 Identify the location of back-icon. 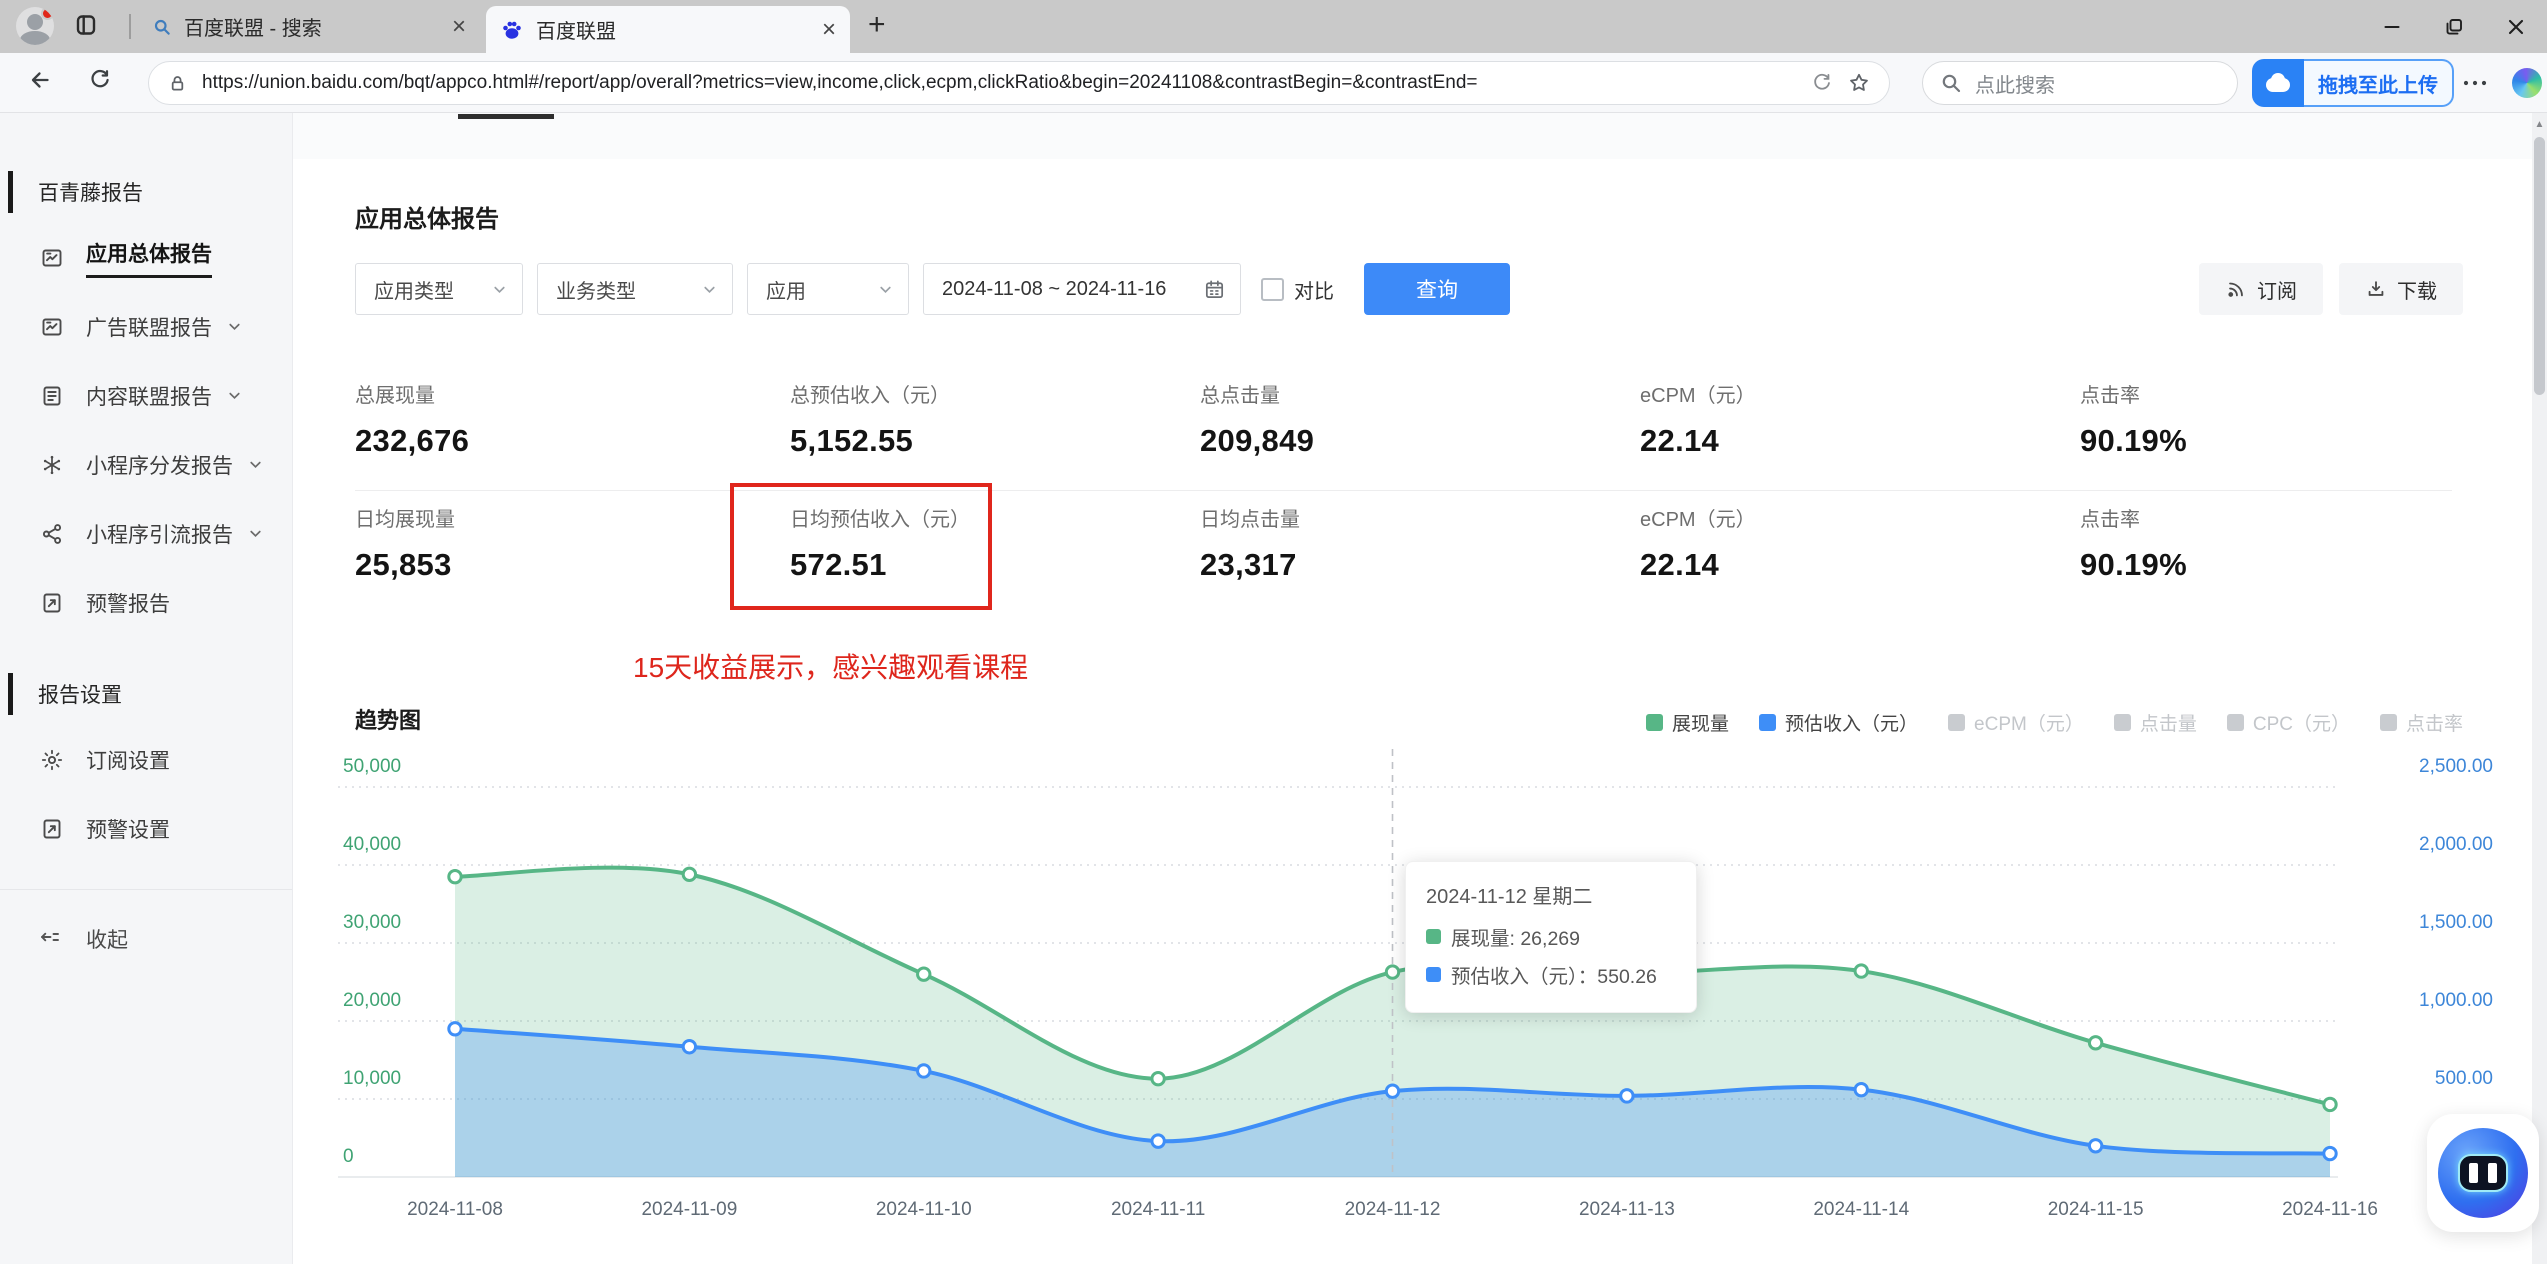
(40, 80).